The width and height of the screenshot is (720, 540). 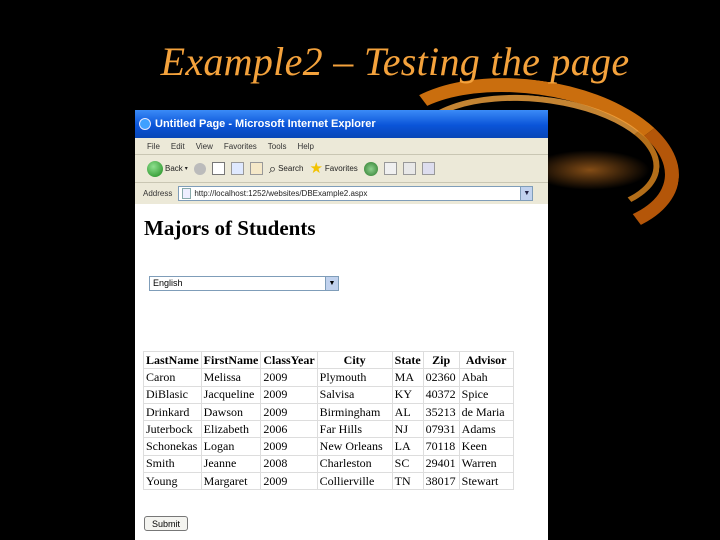 I want to click on slide-title: Example2 – Testing the page, so click(x=395, y=61).